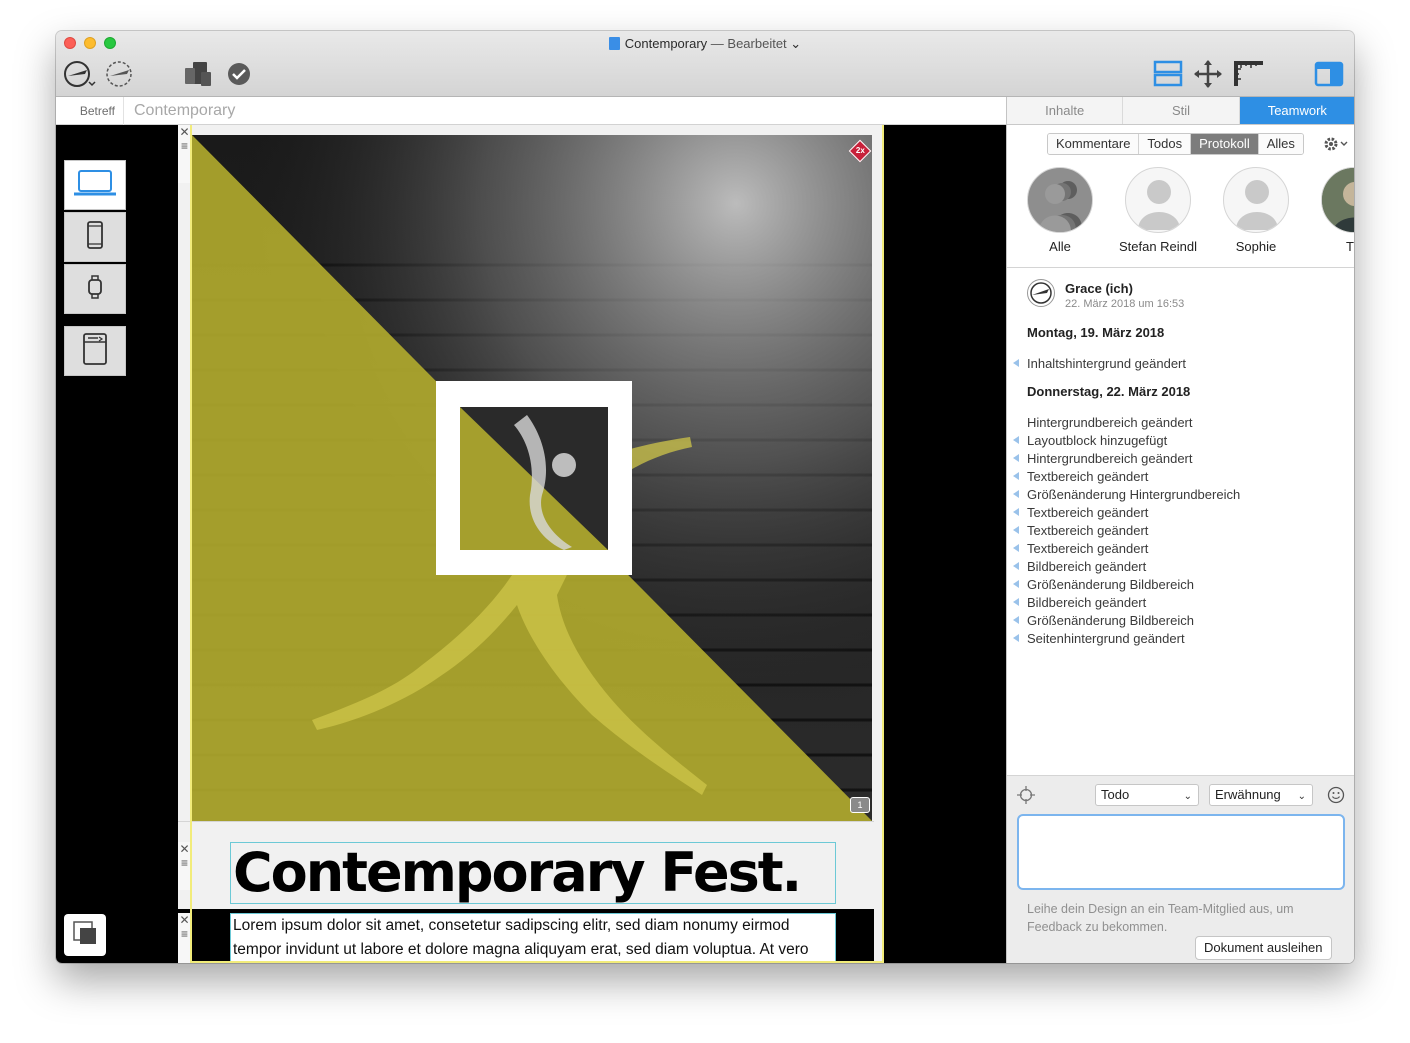  What do you see at coordinates (1337, 200) in the screenshot?
I see `avatar-photo` at bounding box center [1337, 200].